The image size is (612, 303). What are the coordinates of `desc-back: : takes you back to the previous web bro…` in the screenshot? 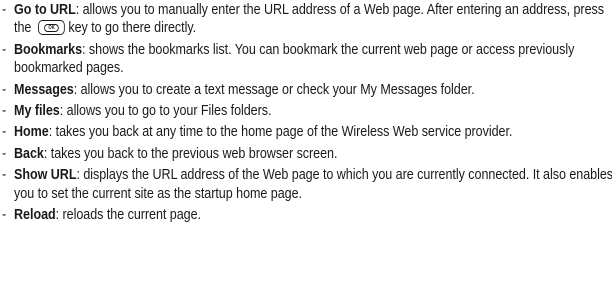 It's located at (190, 153).